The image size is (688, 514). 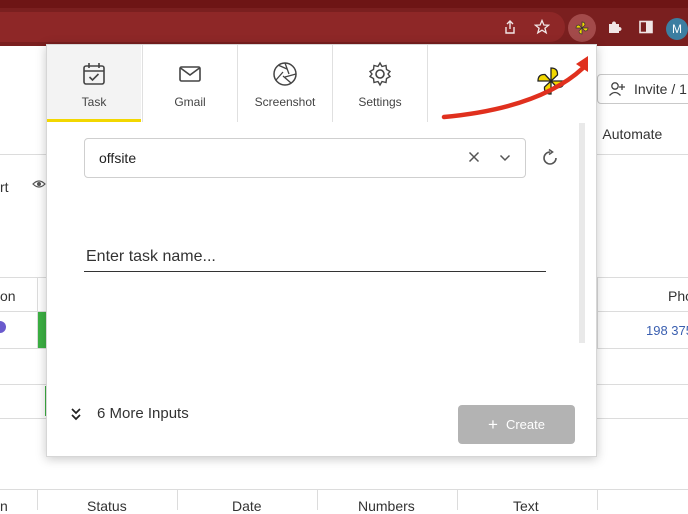 I want to click on annotation-arrow, so click(x=514, y=88).